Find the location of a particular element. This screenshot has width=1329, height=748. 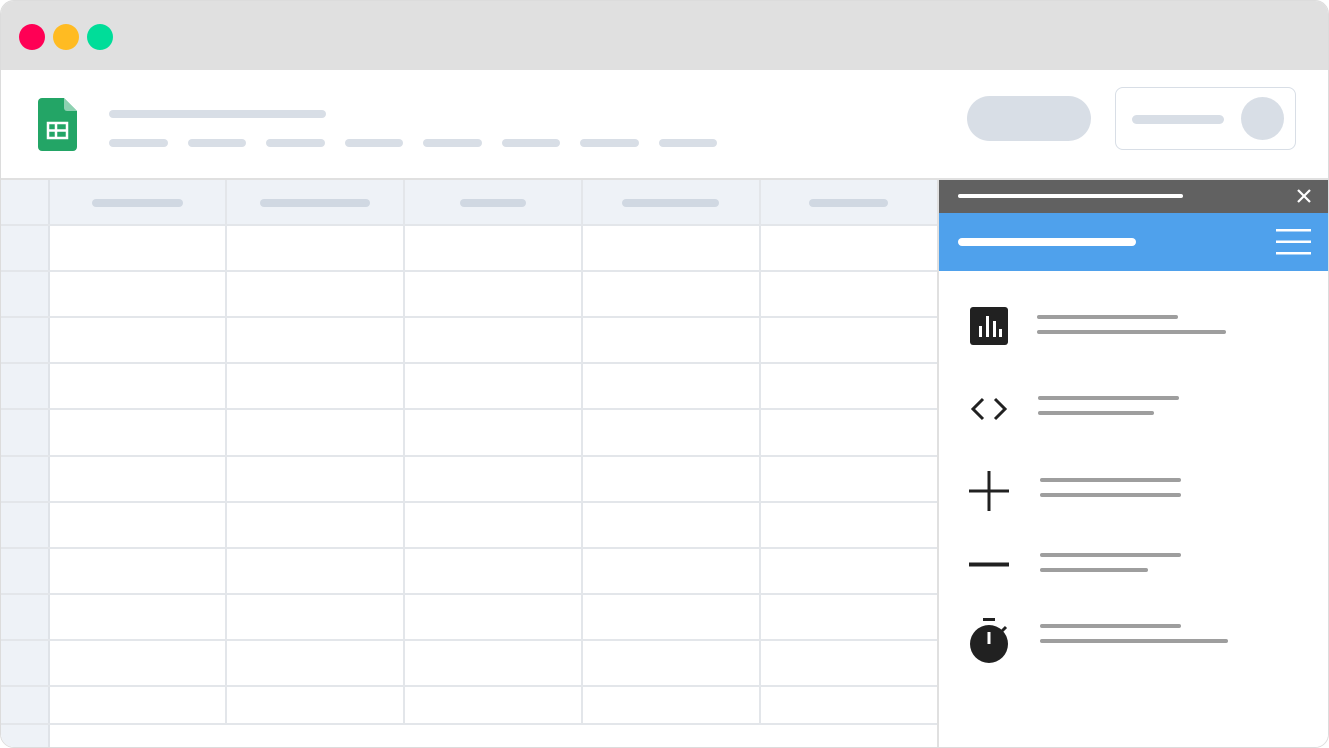

account-name-placeholder is located at coordinates (1178, 119).